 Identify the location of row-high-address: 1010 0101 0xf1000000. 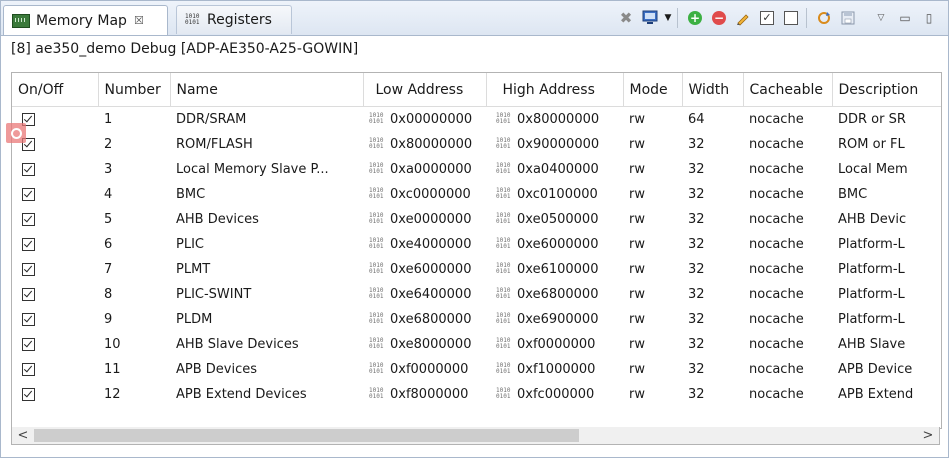
(554, 369).